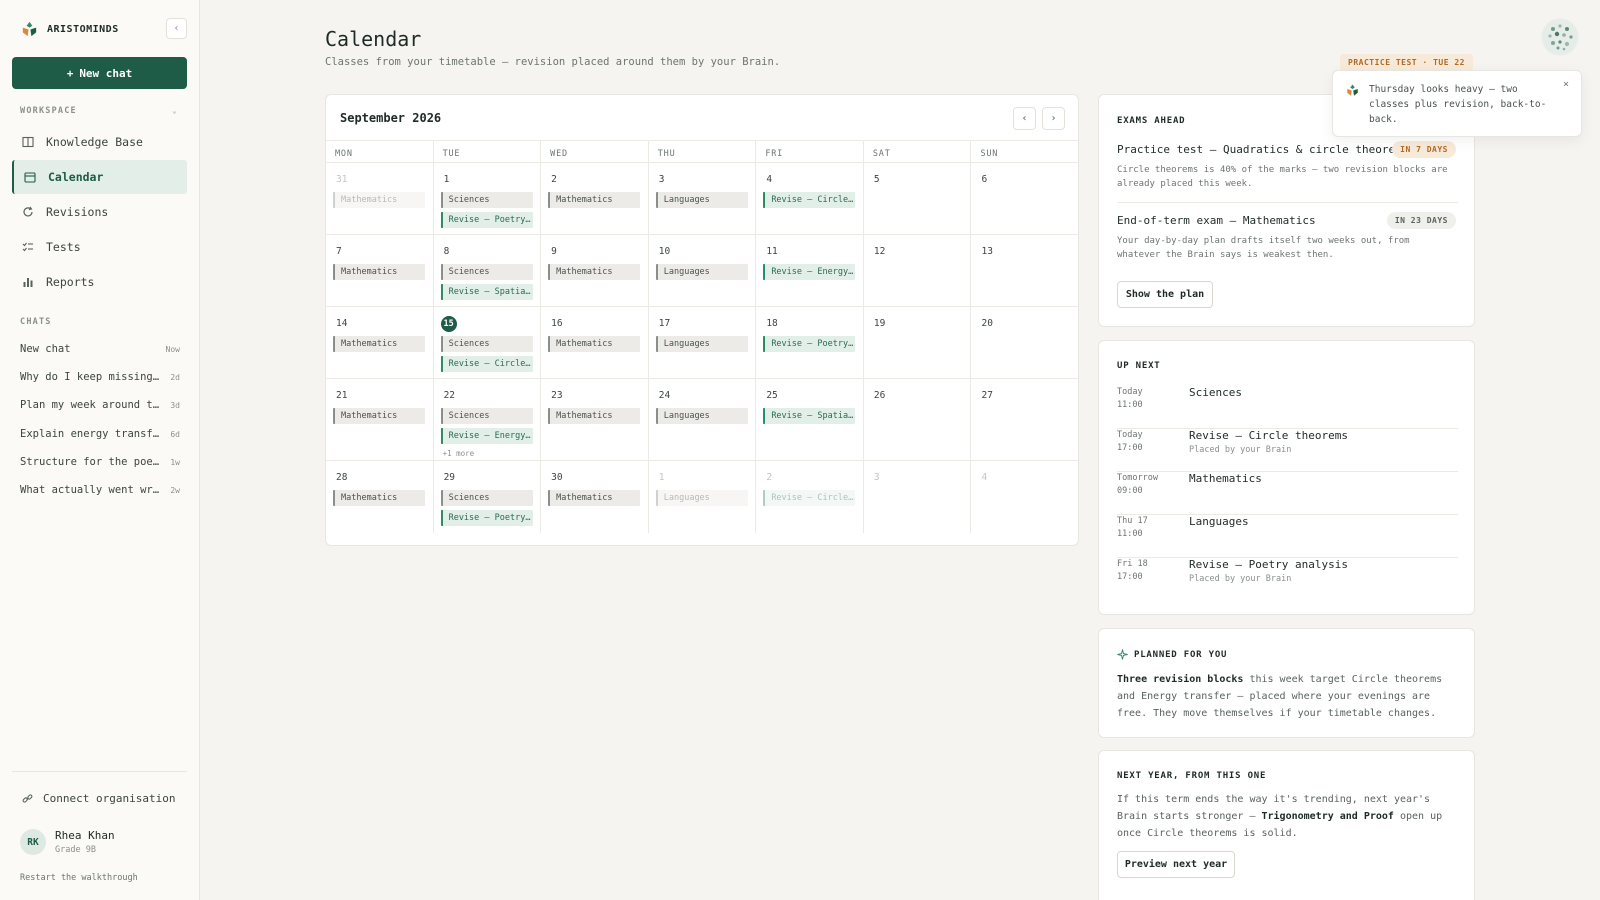 This screenshot has width=1600, height=900. Describe the element at coordinates (100, 349) in the screenshot. I see `chat-item: New chat Now` at that location.